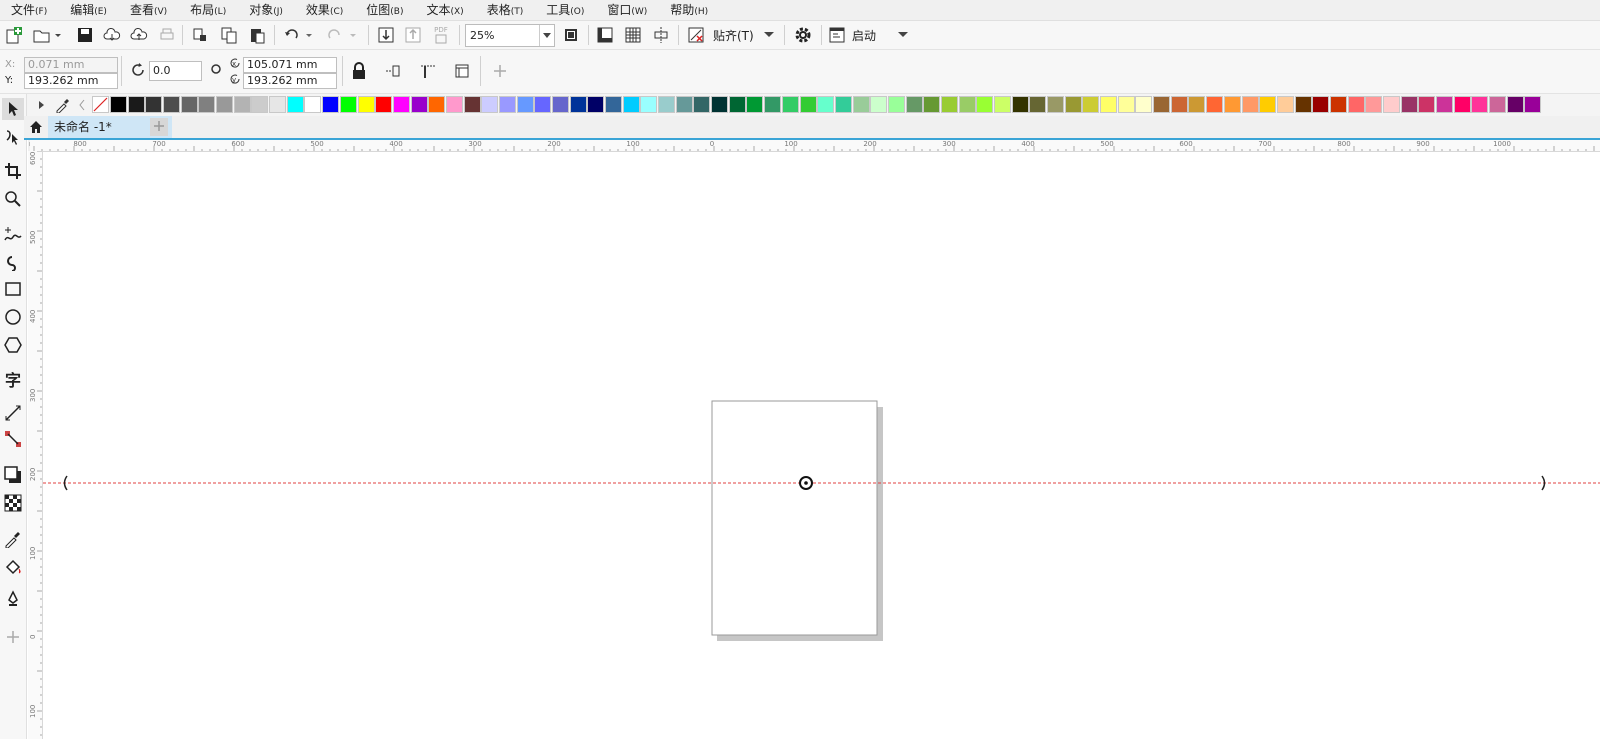 Image resolution: width=1600 pixels, height=742 pixels. Describe the element at coordinates (13, 235) in the screenshot. I see `freehand-tool` at that location.